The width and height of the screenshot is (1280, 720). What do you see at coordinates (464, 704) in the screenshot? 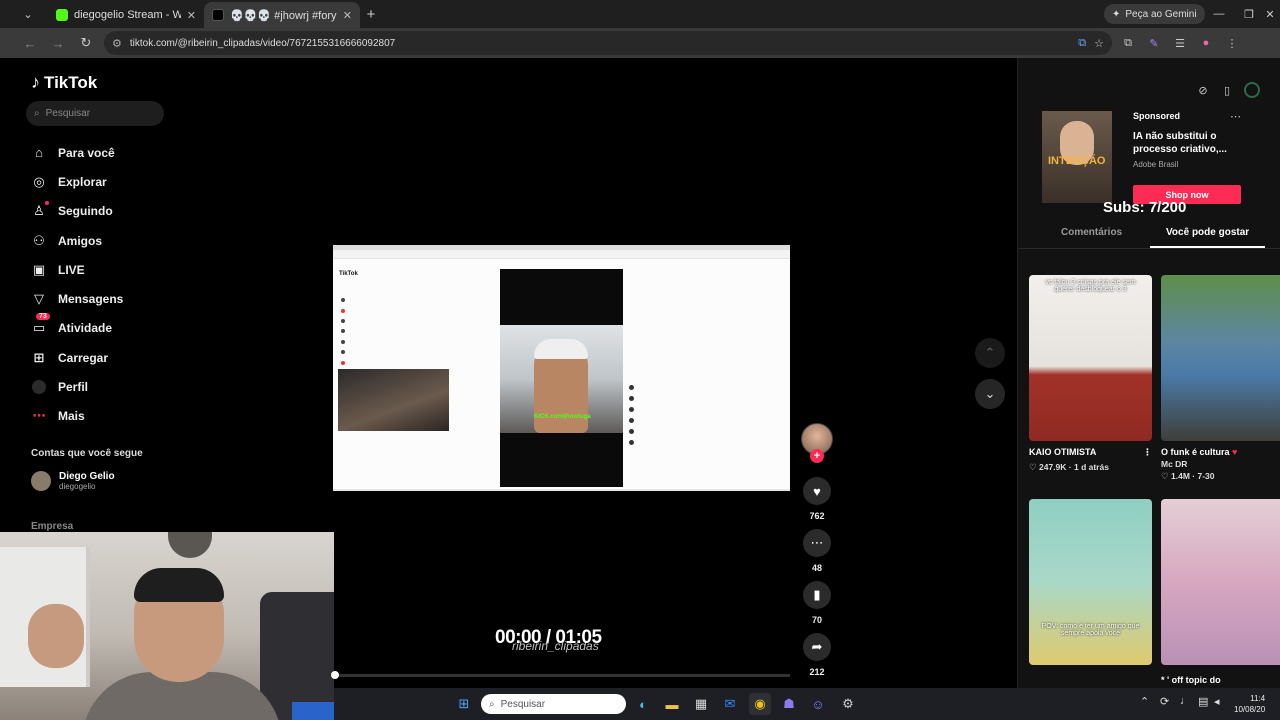
I see `windows-start-icon: ⊞` at bounding box center [464, 704].